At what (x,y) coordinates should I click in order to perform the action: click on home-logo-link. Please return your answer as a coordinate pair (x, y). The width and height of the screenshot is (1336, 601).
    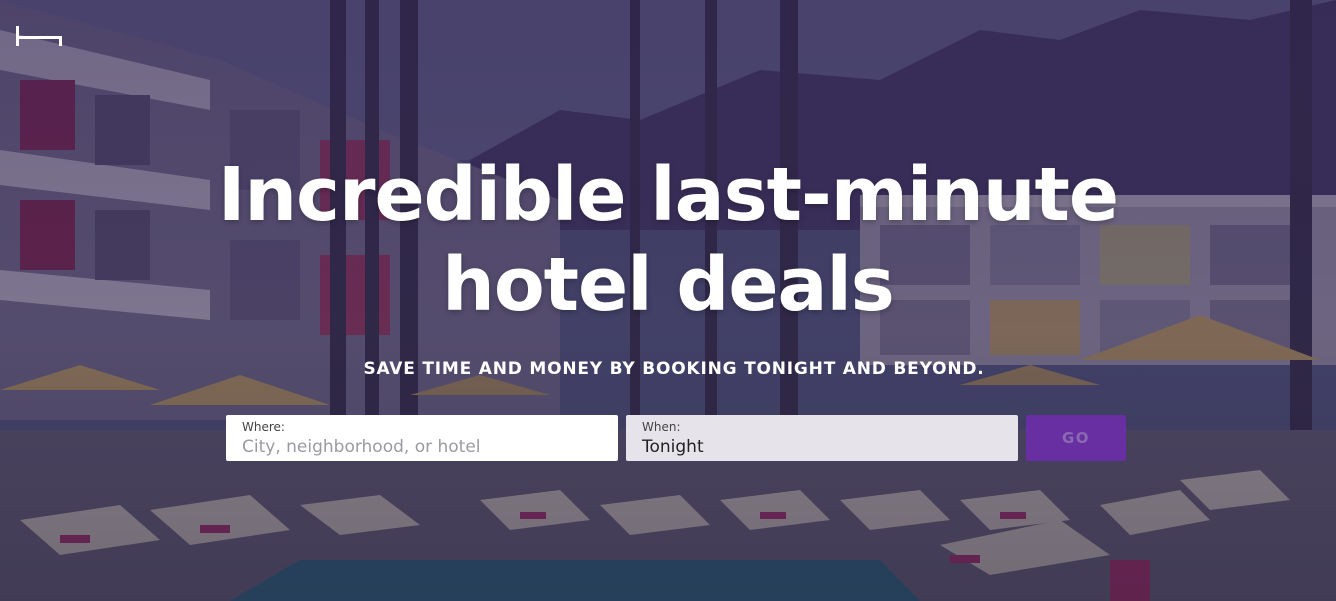
    Looking at the image, I should click on (40, 37).